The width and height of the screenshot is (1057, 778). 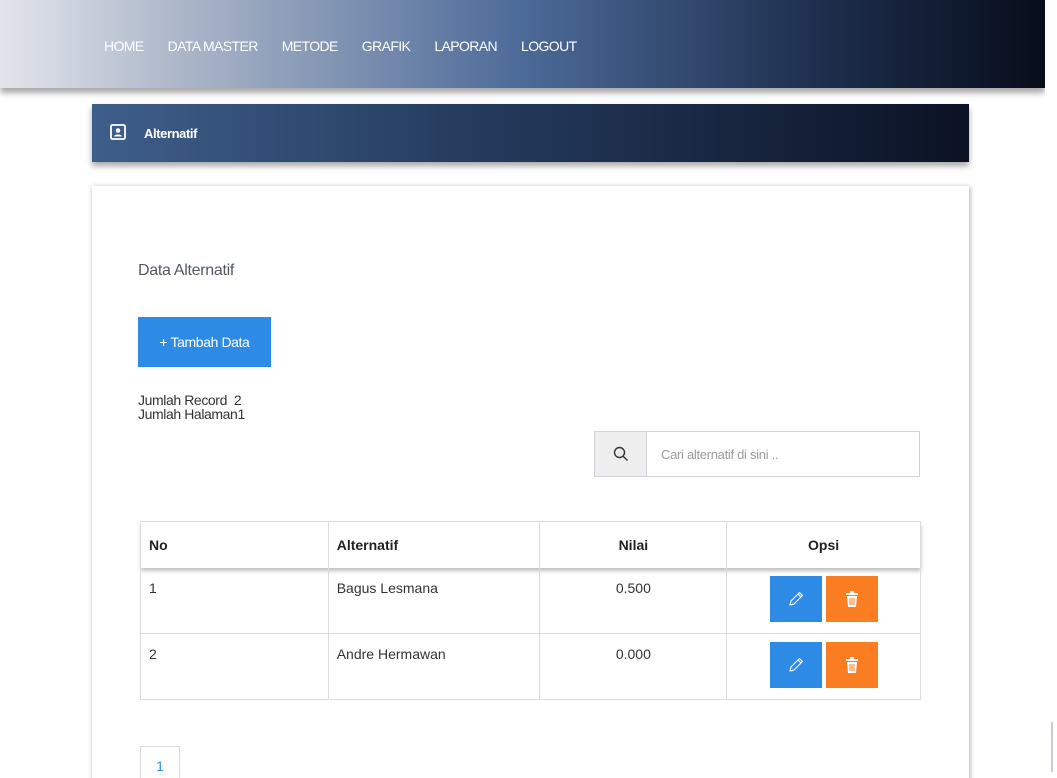 What do you see at coordinates (124, 46) in the screenshot?
I see `nav-home: HOME` at bounding box center [124, 46].